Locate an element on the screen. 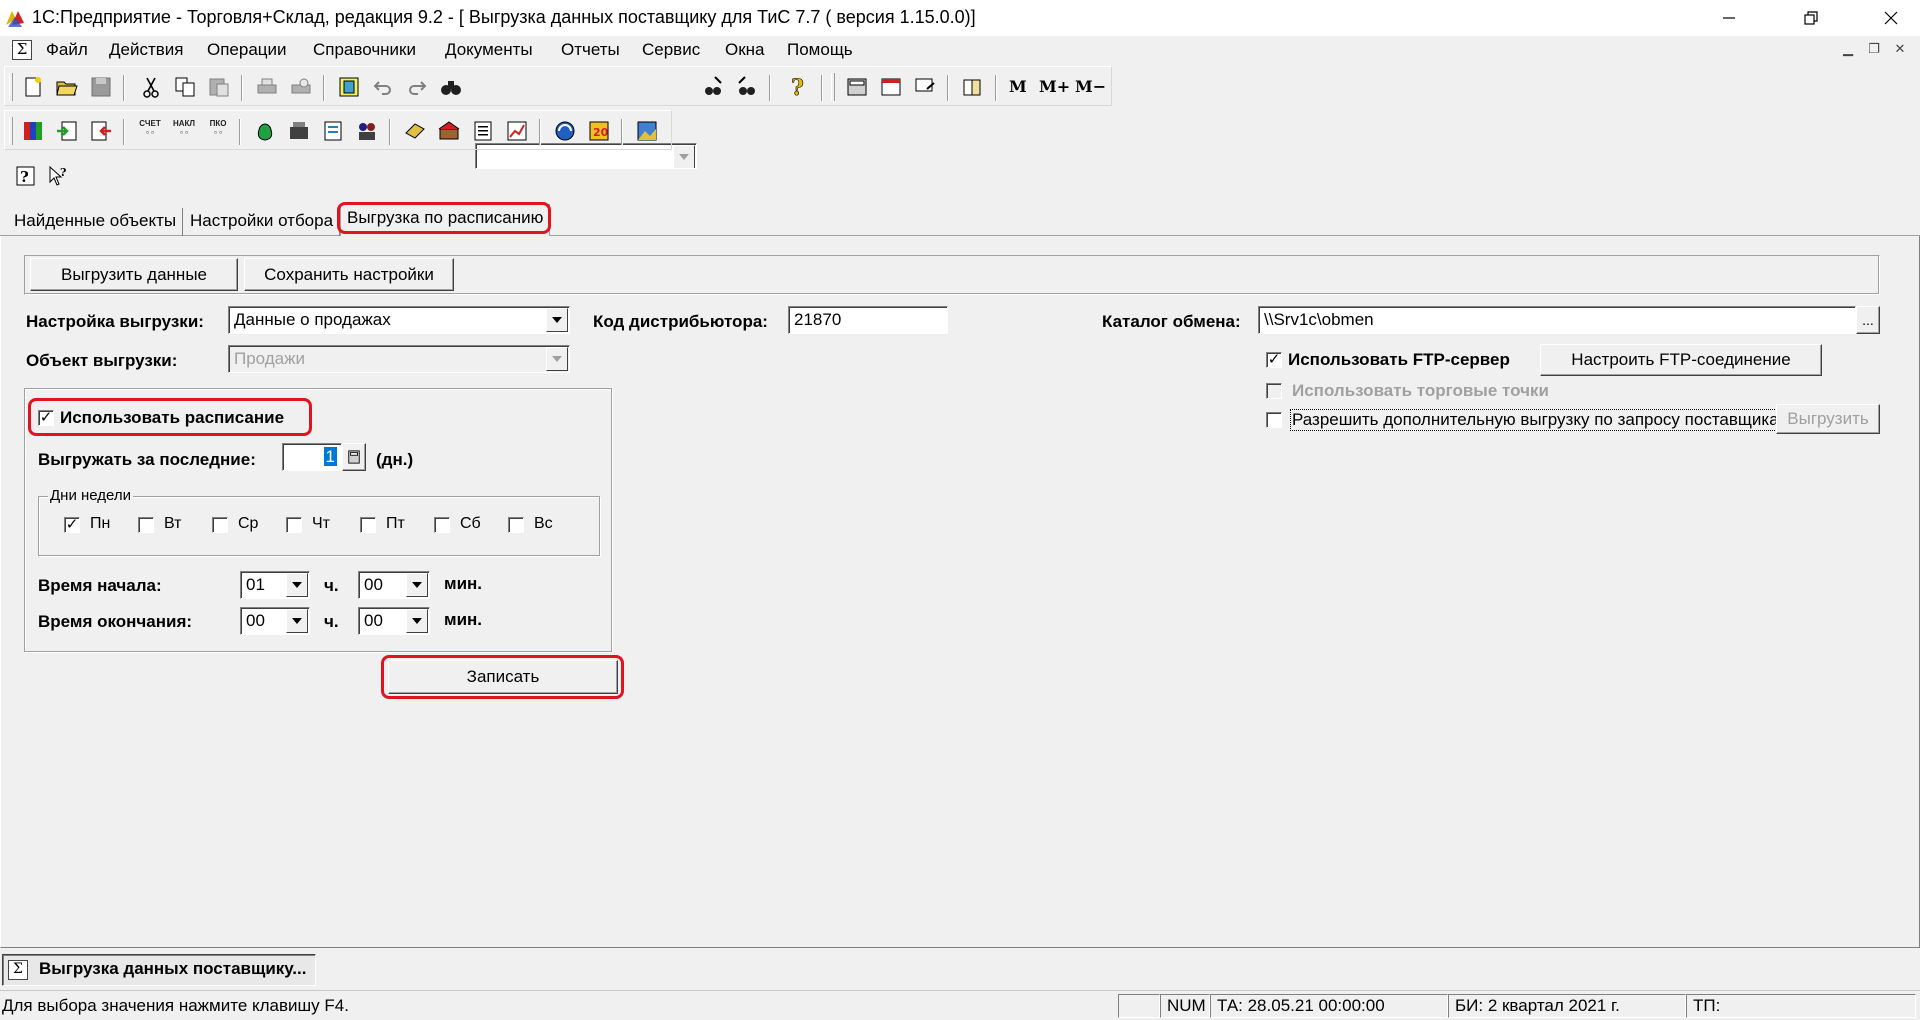 This screenshot has width=1920, height=1020. weekday-tue-checkbox is located at coordinates (146, 525).